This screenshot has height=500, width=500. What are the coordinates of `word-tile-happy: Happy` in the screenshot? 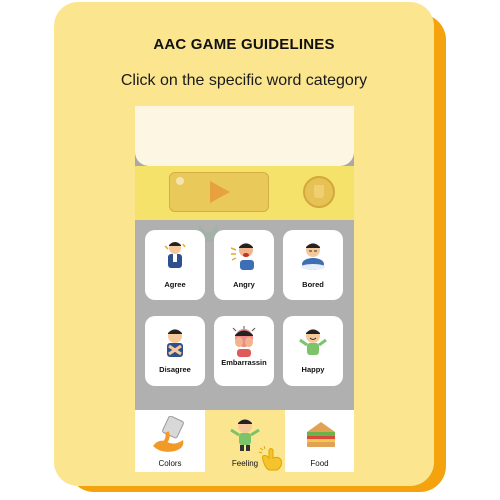 It's located at (313, 351).